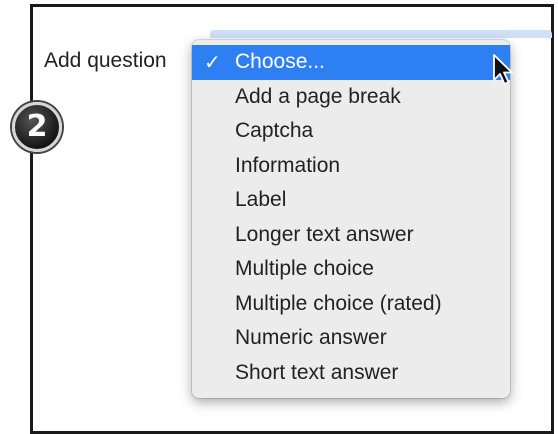  I want to click on menu-item-numeric-answer: Numeric answer, so click(351, 338).